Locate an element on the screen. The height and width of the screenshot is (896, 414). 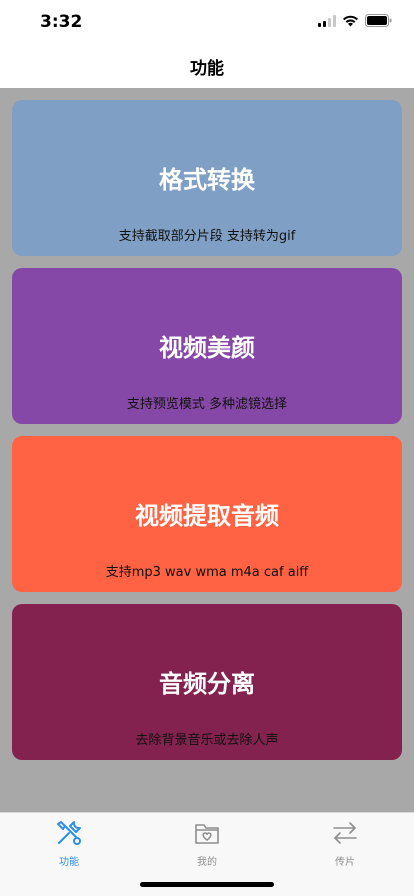
page-title: 功能 is located at coordinates (207, 68).